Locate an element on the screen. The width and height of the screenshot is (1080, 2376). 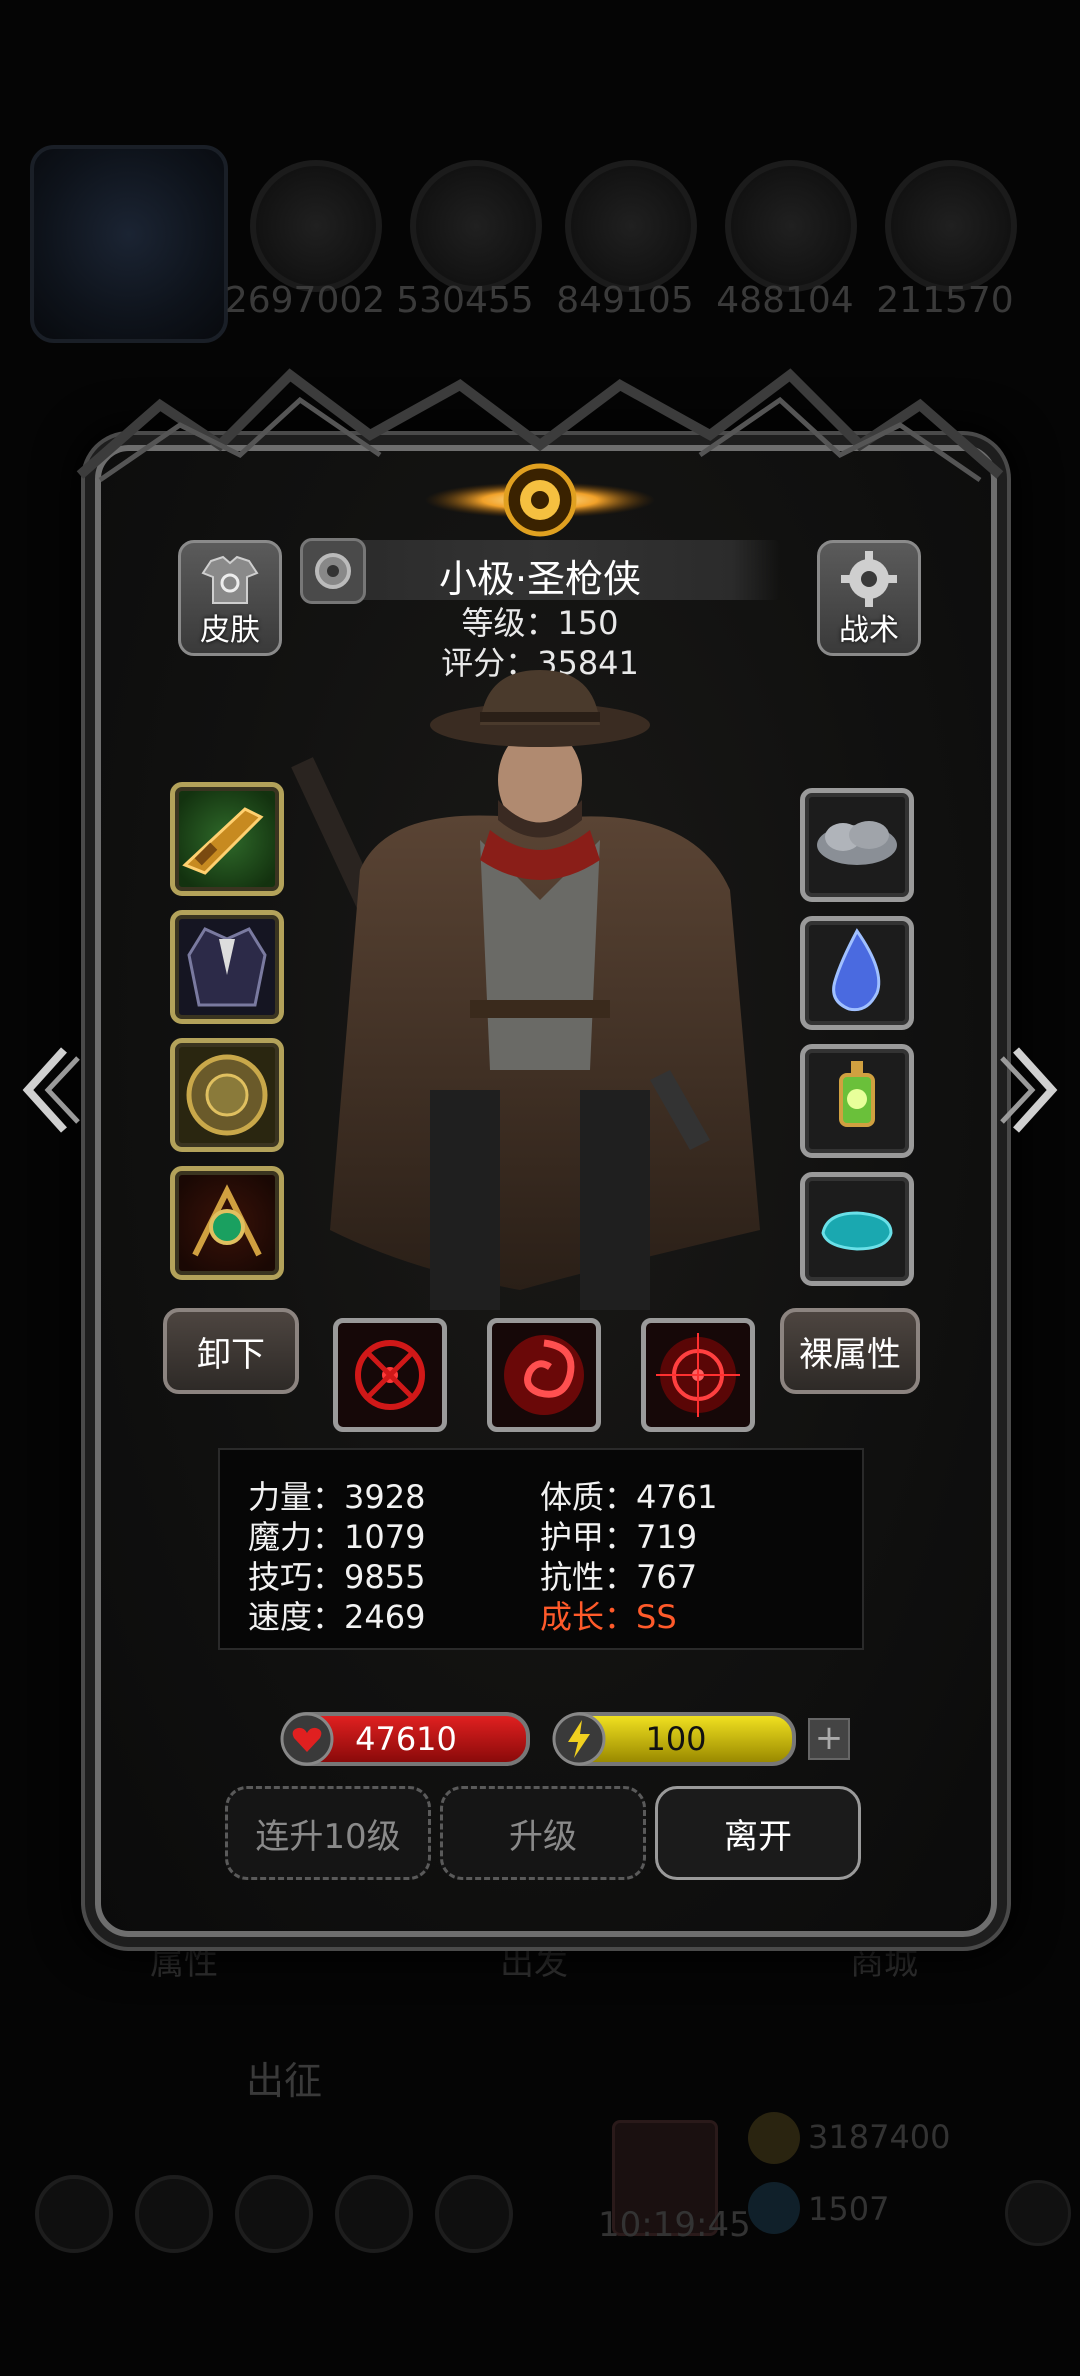
stat-growth: 成长：SS is located at coordinates (608, 1617).